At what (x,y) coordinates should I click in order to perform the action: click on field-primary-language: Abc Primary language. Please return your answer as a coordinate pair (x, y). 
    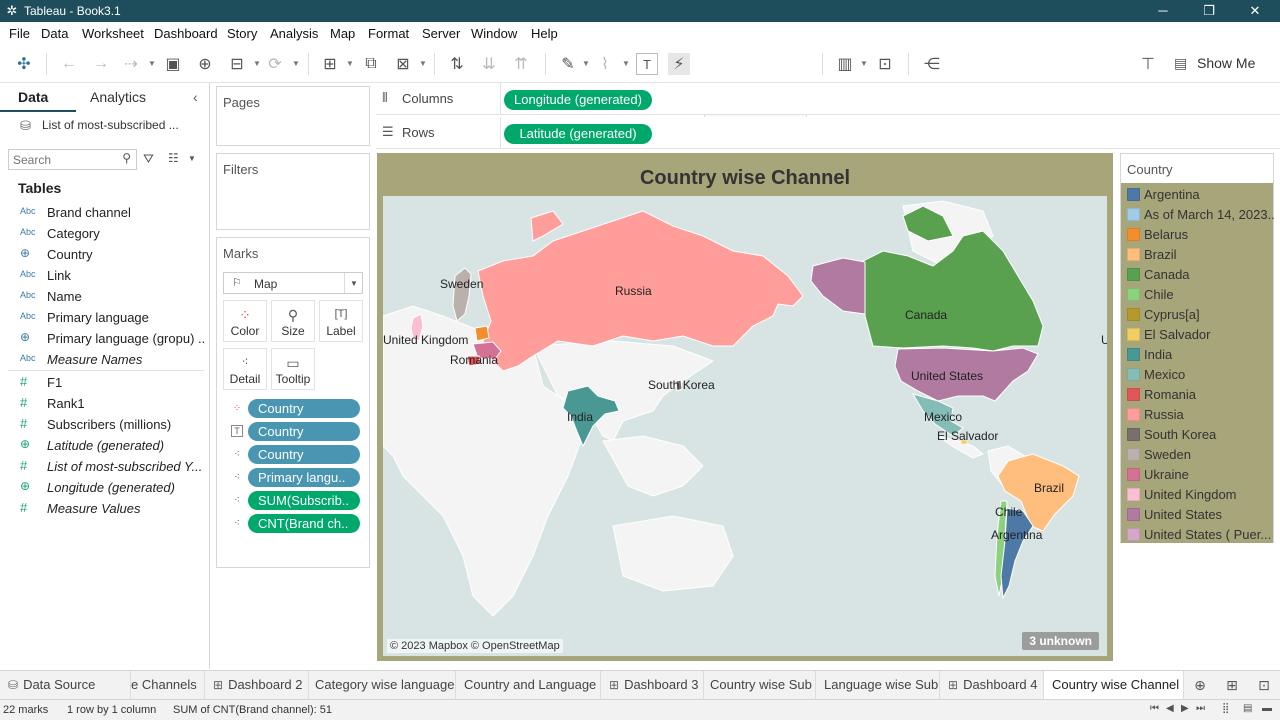
    Looking at the image, I should click on (104, 317).